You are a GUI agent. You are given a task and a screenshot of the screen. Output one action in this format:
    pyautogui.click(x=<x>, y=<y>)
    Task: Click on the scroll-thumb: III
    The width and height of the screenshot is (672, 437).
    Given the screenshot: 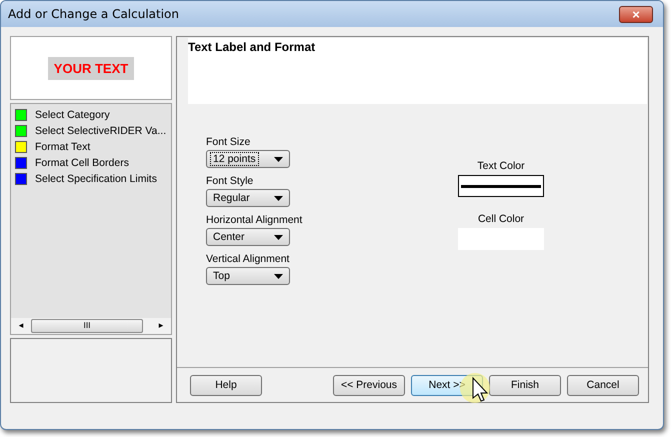 What is the action you would take?
    pyautogui.click(x=87, y=326)
    